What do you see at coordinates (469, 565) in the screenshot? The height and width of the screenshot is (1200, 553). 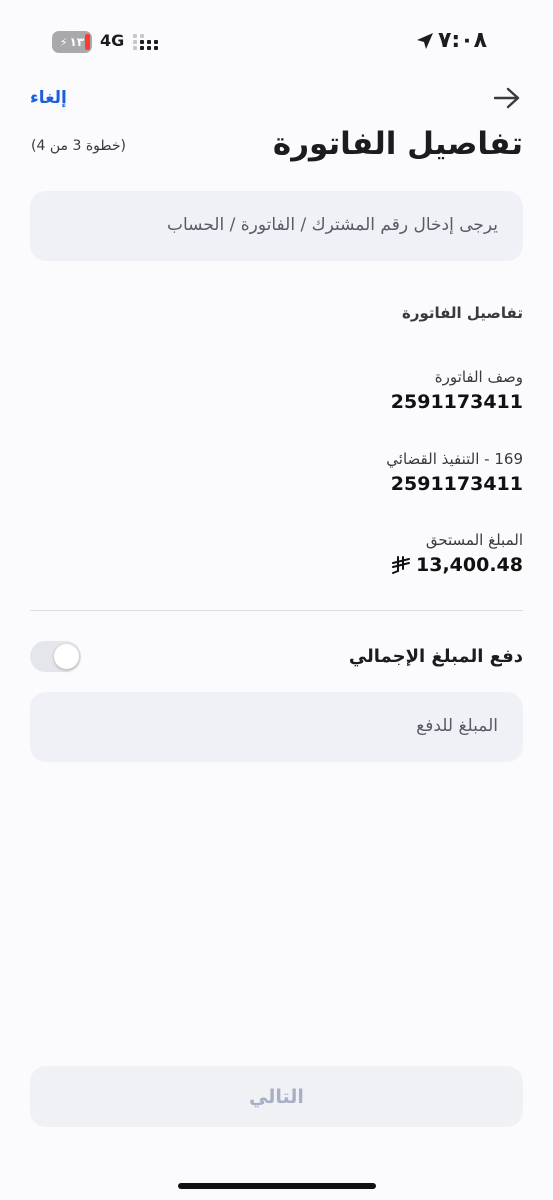 I see `amount-due-value: 13,400.48` at bounding box center [469, 565].